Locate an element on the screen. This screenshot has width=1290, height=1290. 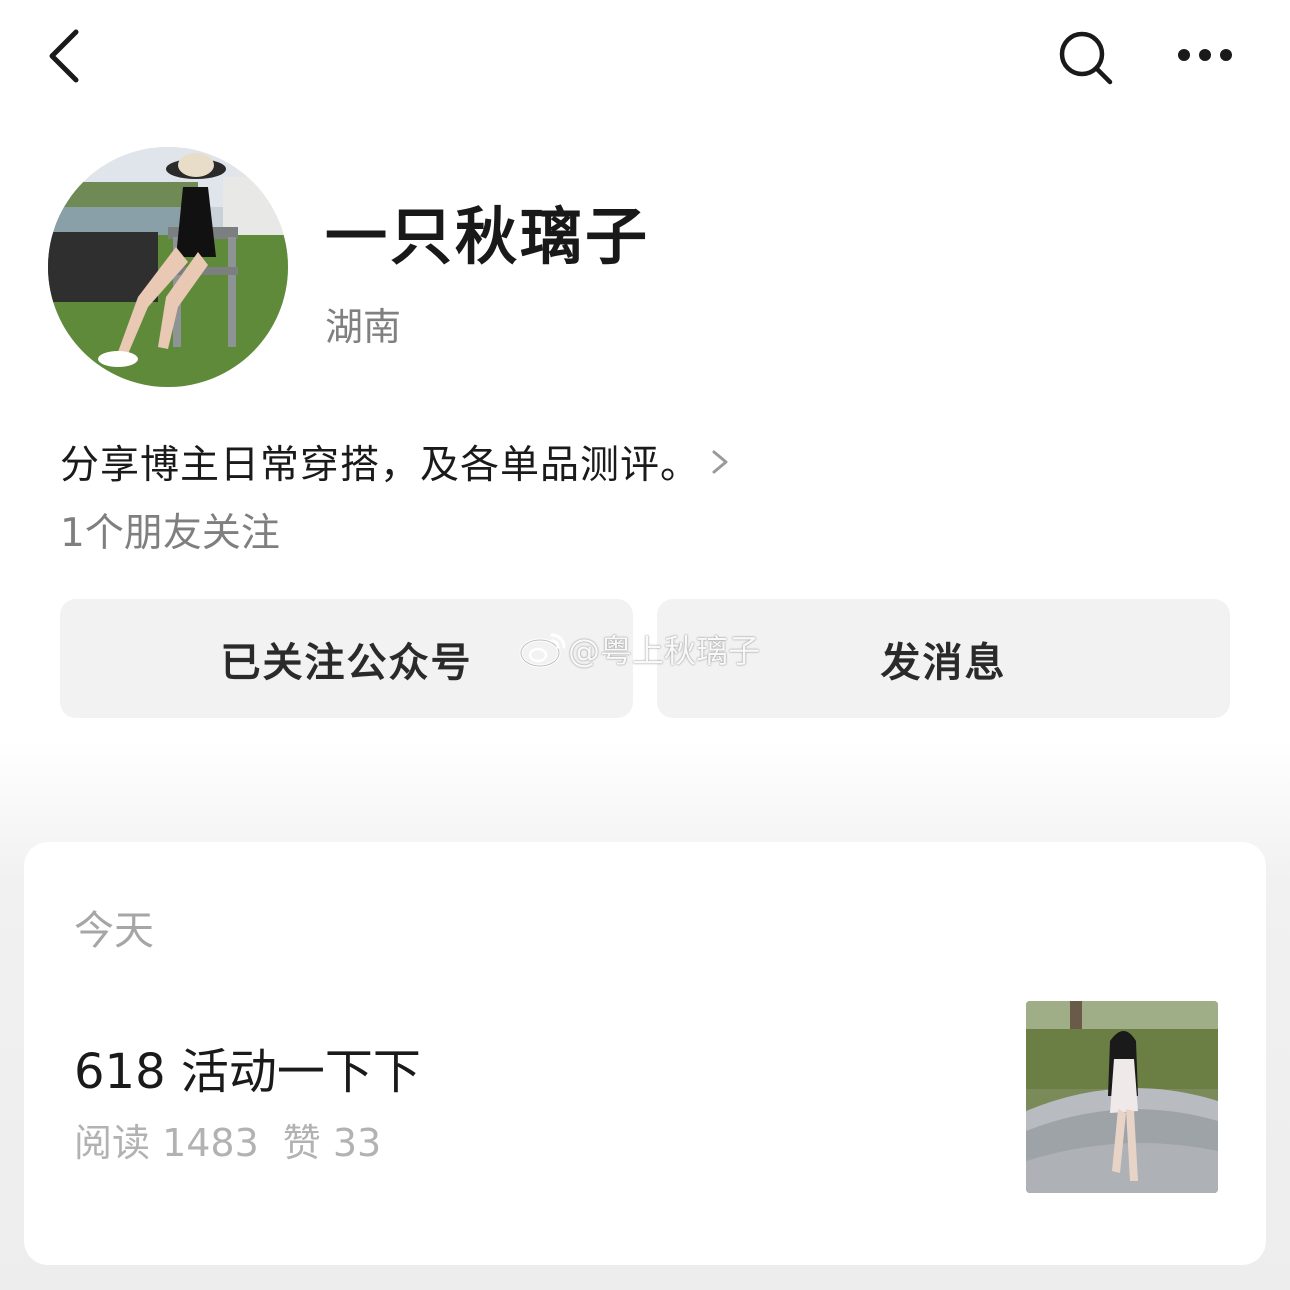
search-button is located at coordinates (1087, 58).